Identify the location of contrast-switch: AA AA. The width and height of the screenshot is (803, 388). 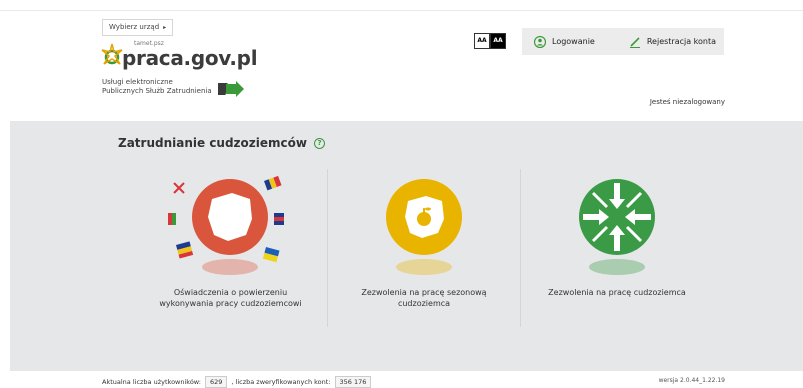
(490, 41).